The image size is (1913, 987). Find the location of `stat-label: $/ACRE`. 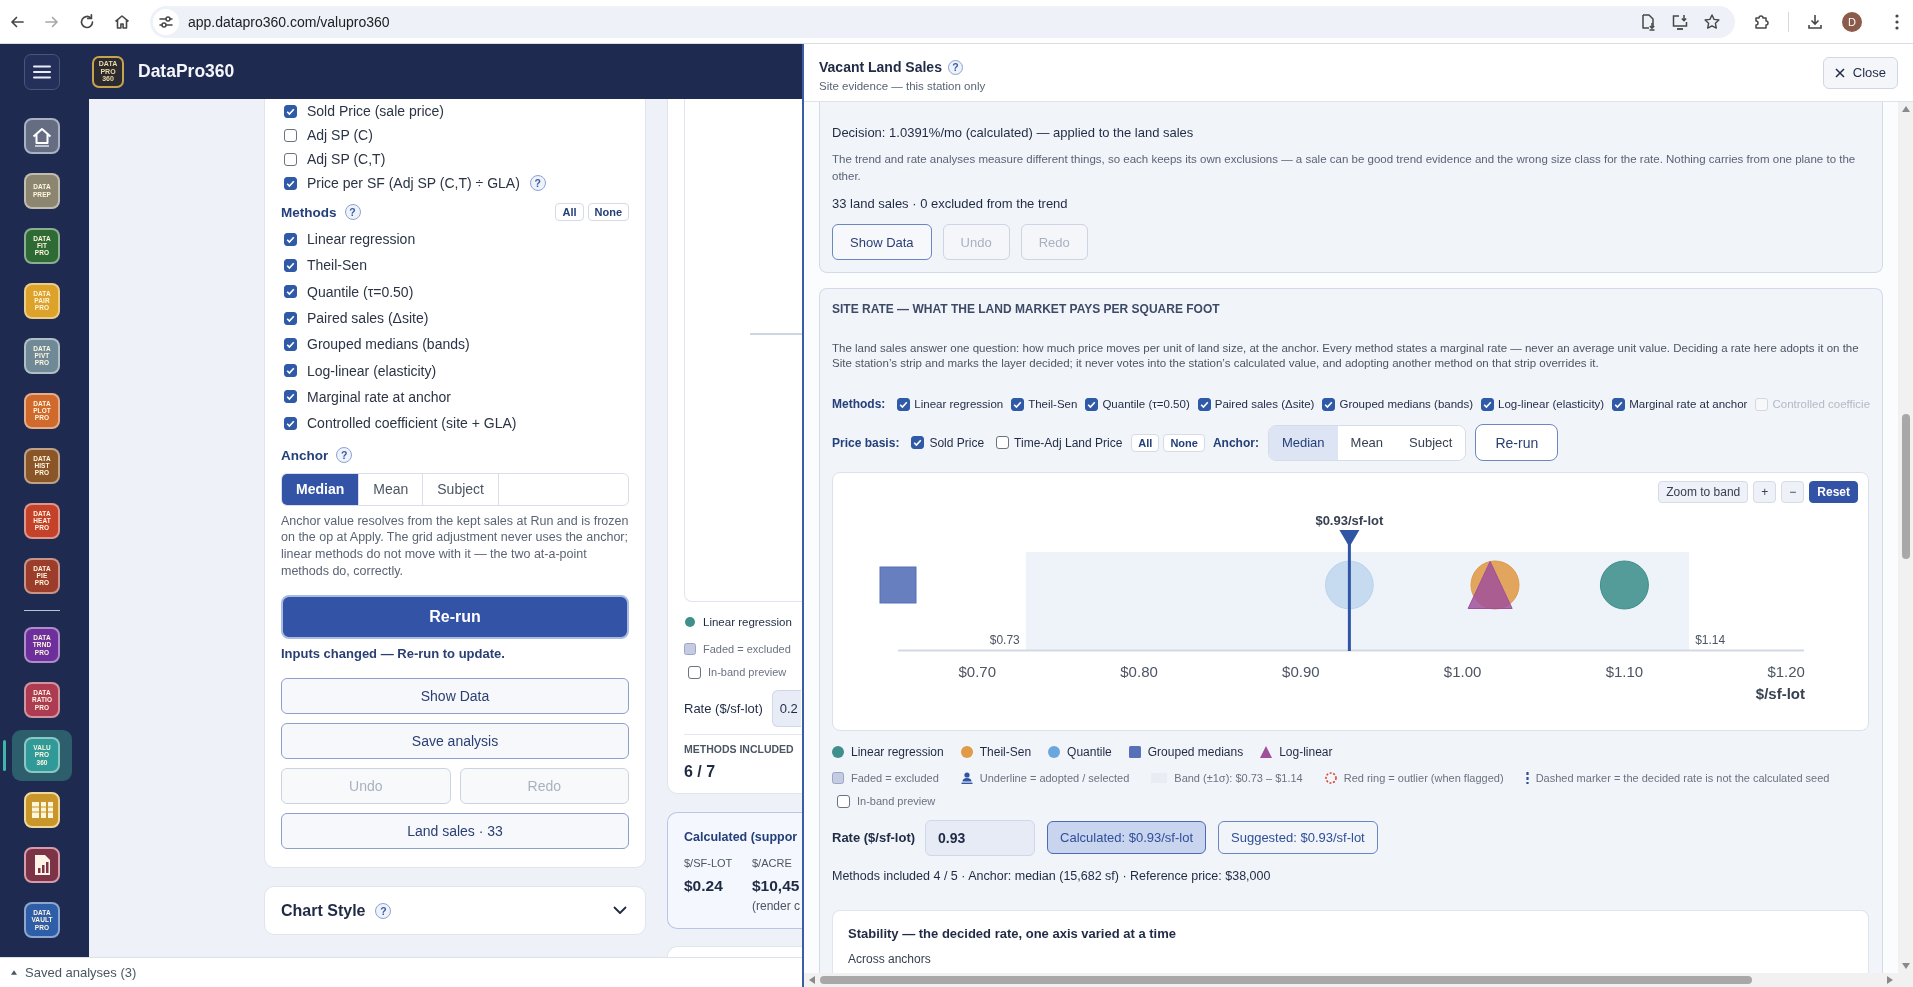

stat-label: $/ACRE is located at coordinates (772, 862).